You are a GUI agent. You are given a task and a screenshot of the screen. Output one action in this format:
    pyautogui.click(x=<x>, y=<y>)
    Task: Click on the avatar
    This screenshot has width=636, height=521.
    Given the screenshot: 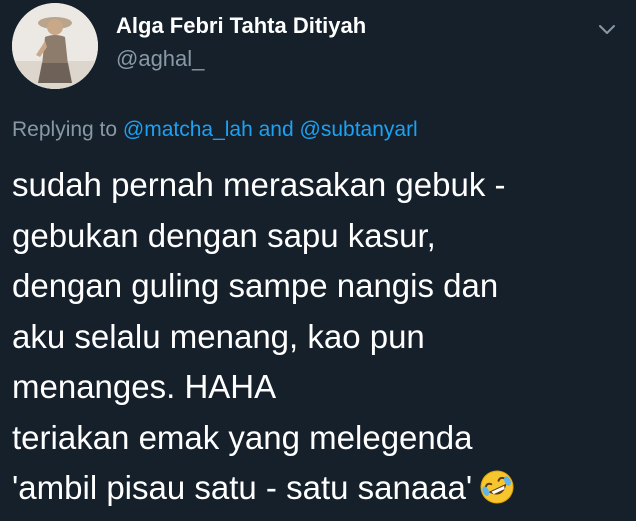 What is the action you would take?
    pyautogui.click(x=55, y=46)
    